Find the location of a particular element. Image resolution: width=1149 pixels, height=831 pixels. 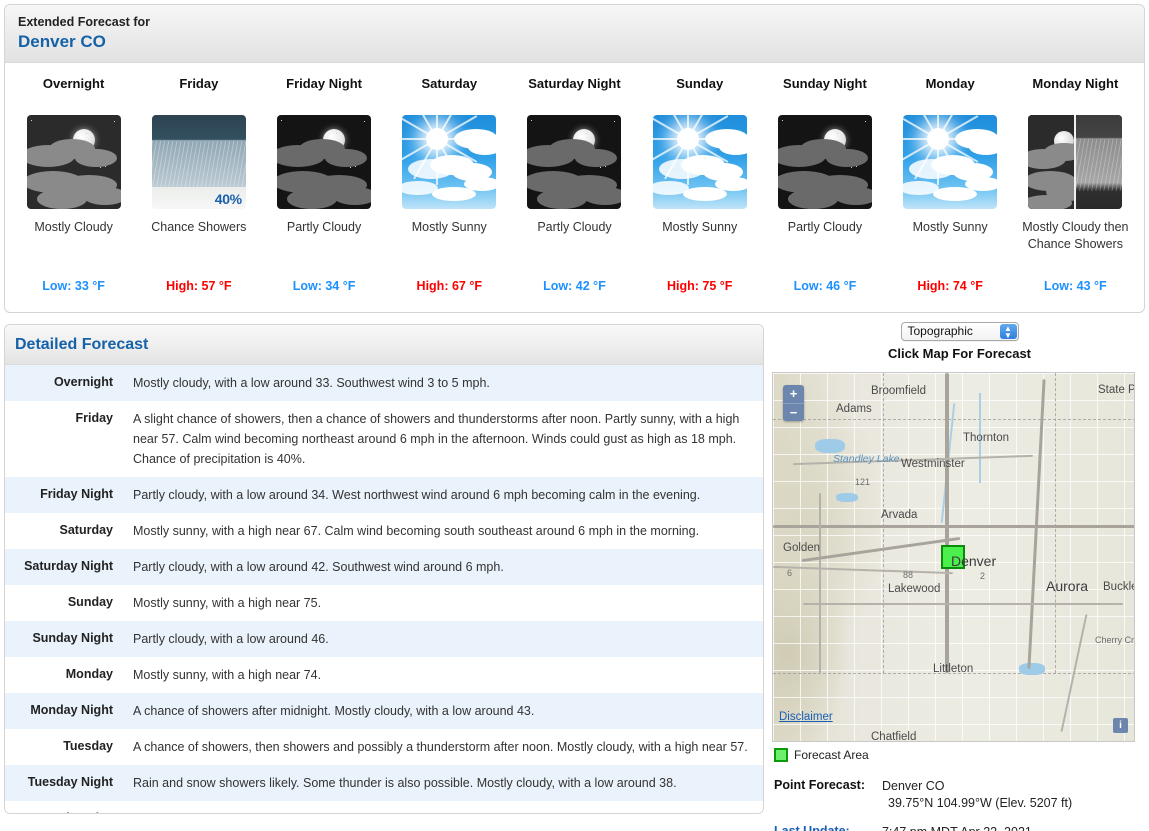

night-cloudy-then-showers-icon is located at coordinates (1075, 162).